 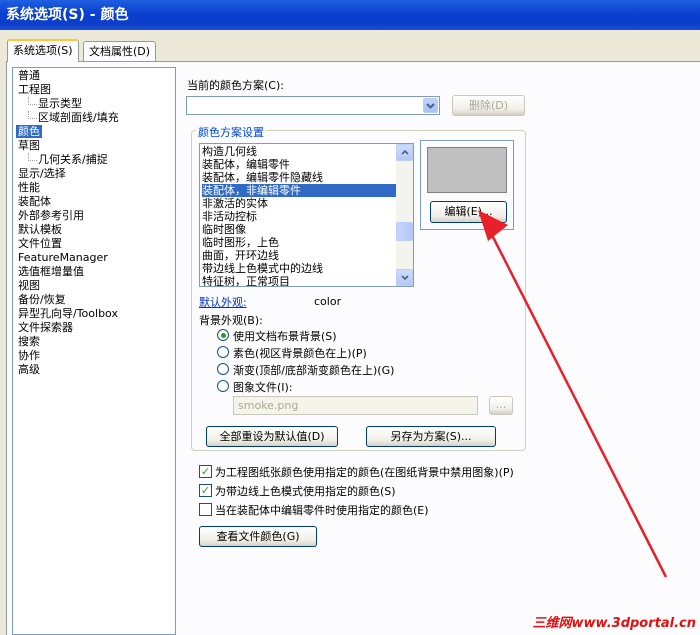 What do you see at coordinates (29, 341) in the screenshot?
I see `tree-item: 搜索` at bounding box center [29, 341].